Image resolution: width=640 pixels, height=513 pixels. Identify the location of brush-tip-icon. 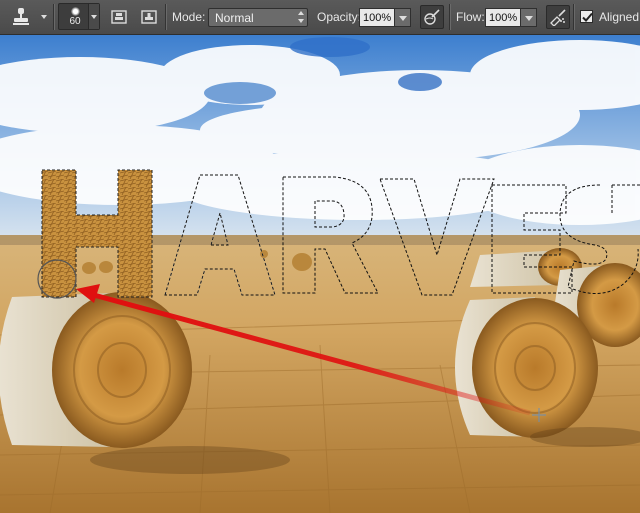
(75, 11).